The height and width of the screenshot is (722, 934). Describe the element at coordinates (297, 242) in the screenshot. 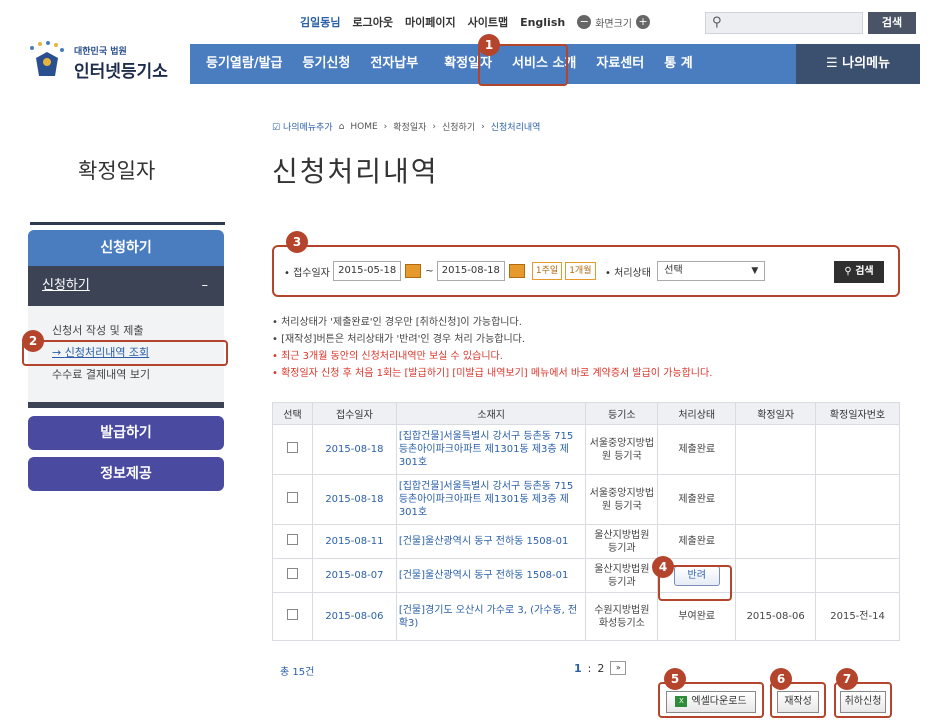

I see `step-badge-3: 3` at that location.